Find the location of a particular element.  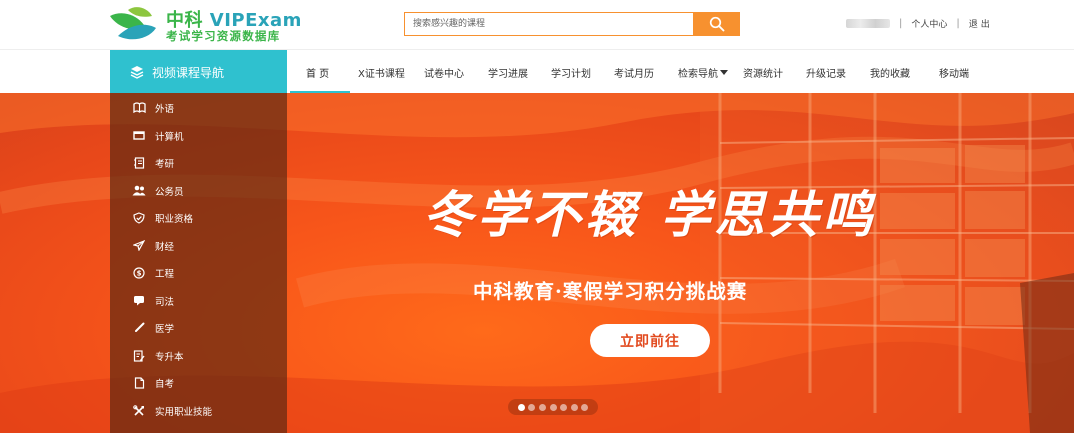

sidebar-item-medicine: 医学 is located at coordinates (198, 327).